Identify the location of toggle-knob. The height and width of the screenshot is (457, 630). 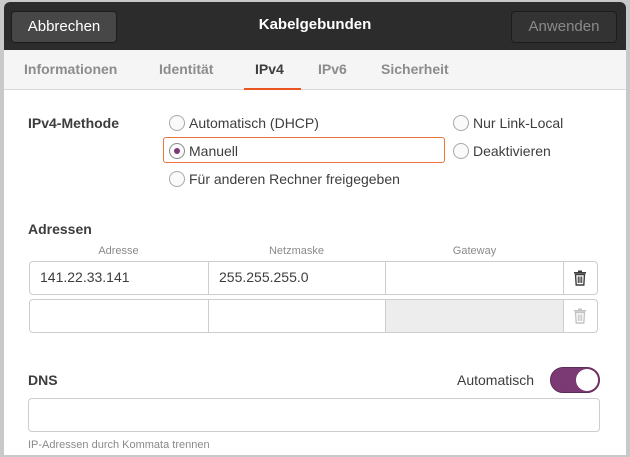
(587, 380).